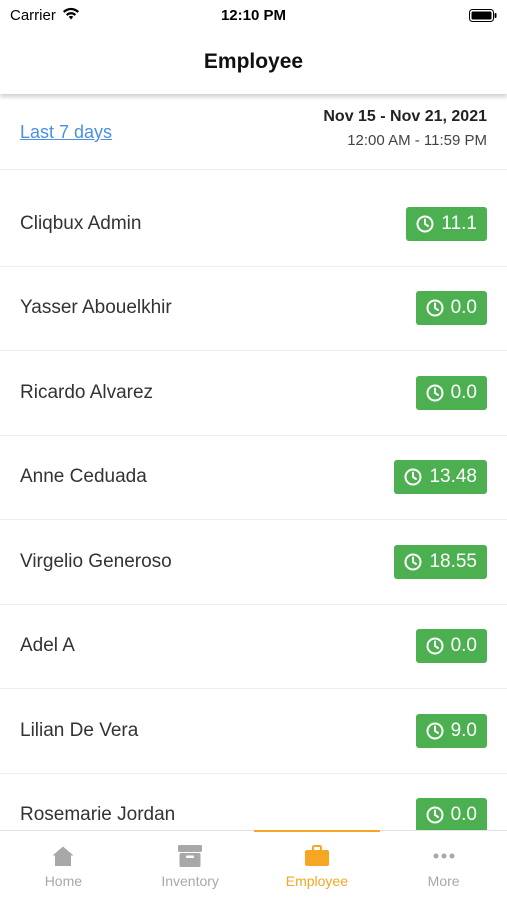 The image size is (507, 900). What do you see at coordinates (47, 646) in the screenshot?
I see `employee-name: Adel A` at bounding box center [47, 646].